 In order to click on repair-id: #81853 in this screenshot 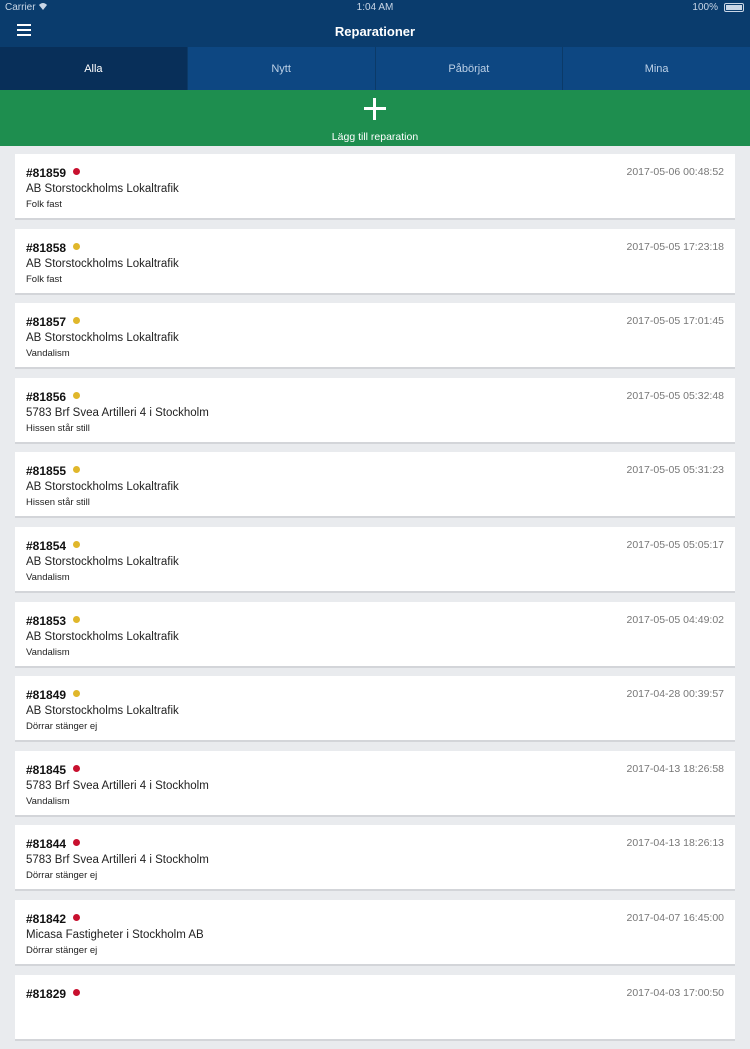, I will do `click(46, 620)`.